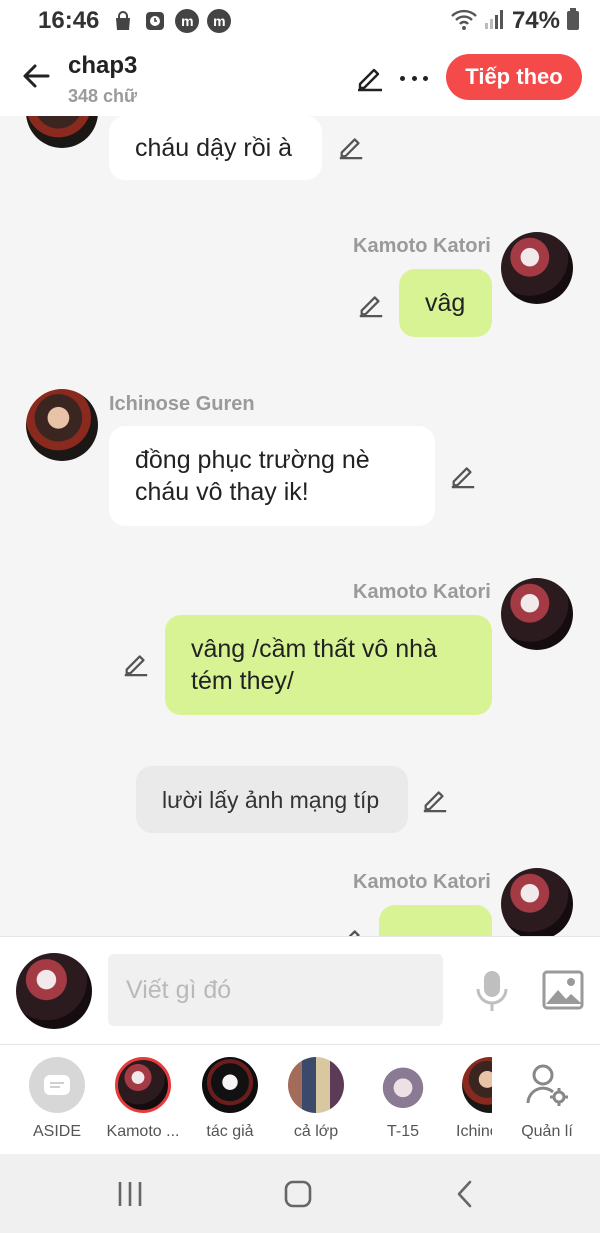 The width and height of the screenshot is (600, 1233). I want to click on message-text-line: tém they/, so click(242, 681).